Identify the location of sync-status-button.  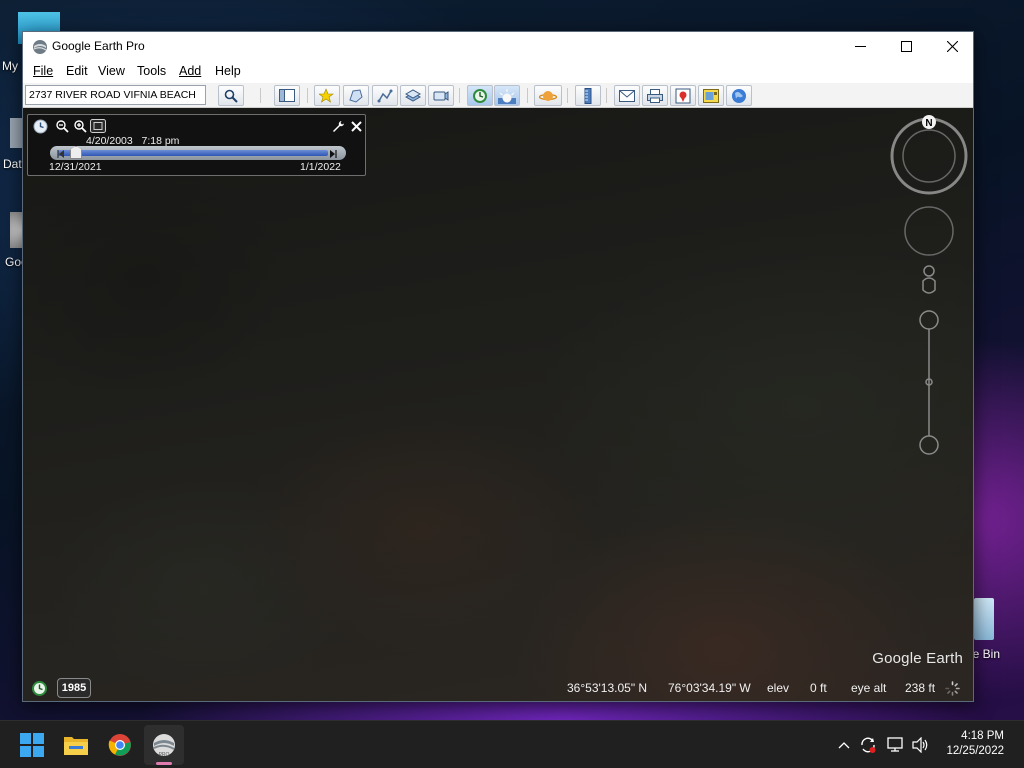
(868, 745).